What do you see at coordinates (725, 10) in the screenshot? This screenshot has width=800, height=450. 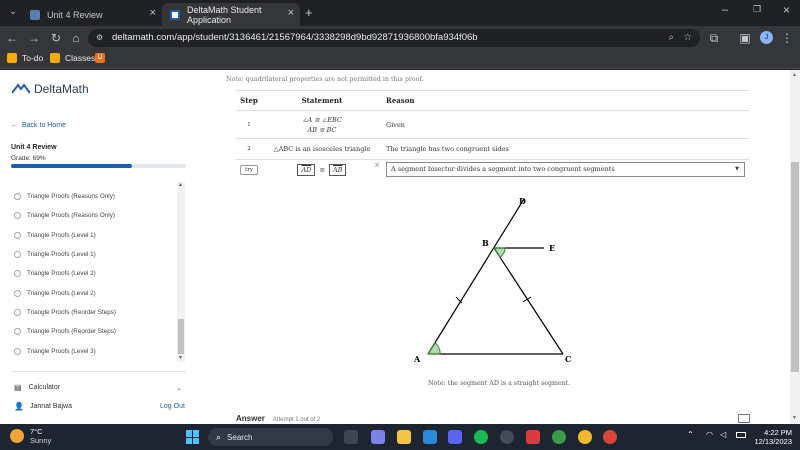 I see `minimize-icon: –` at bounding box center [725, 10].